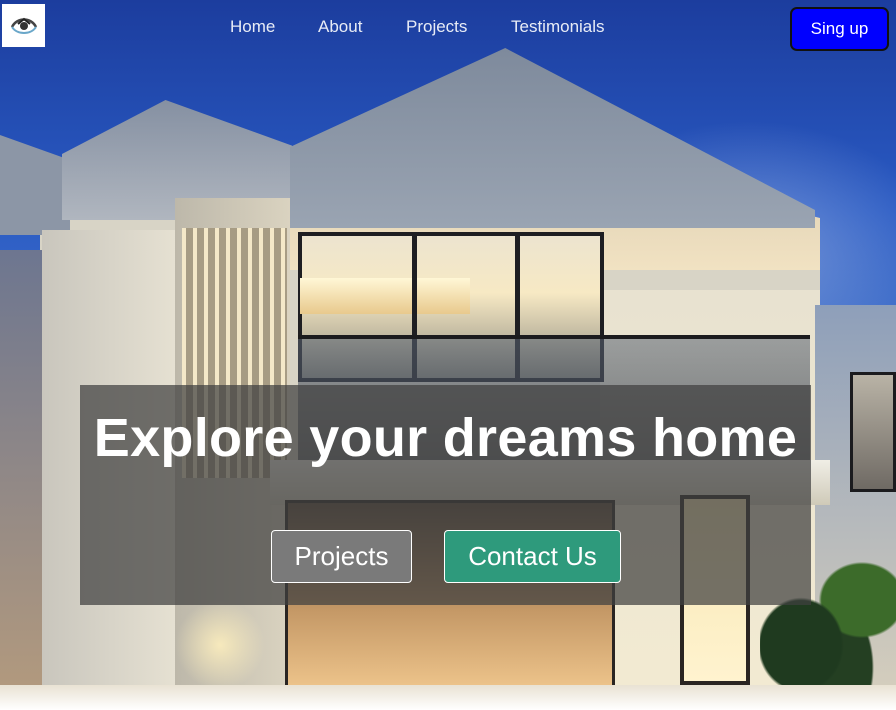  I want to click on signup-button: Sing up, so click(839, 29).